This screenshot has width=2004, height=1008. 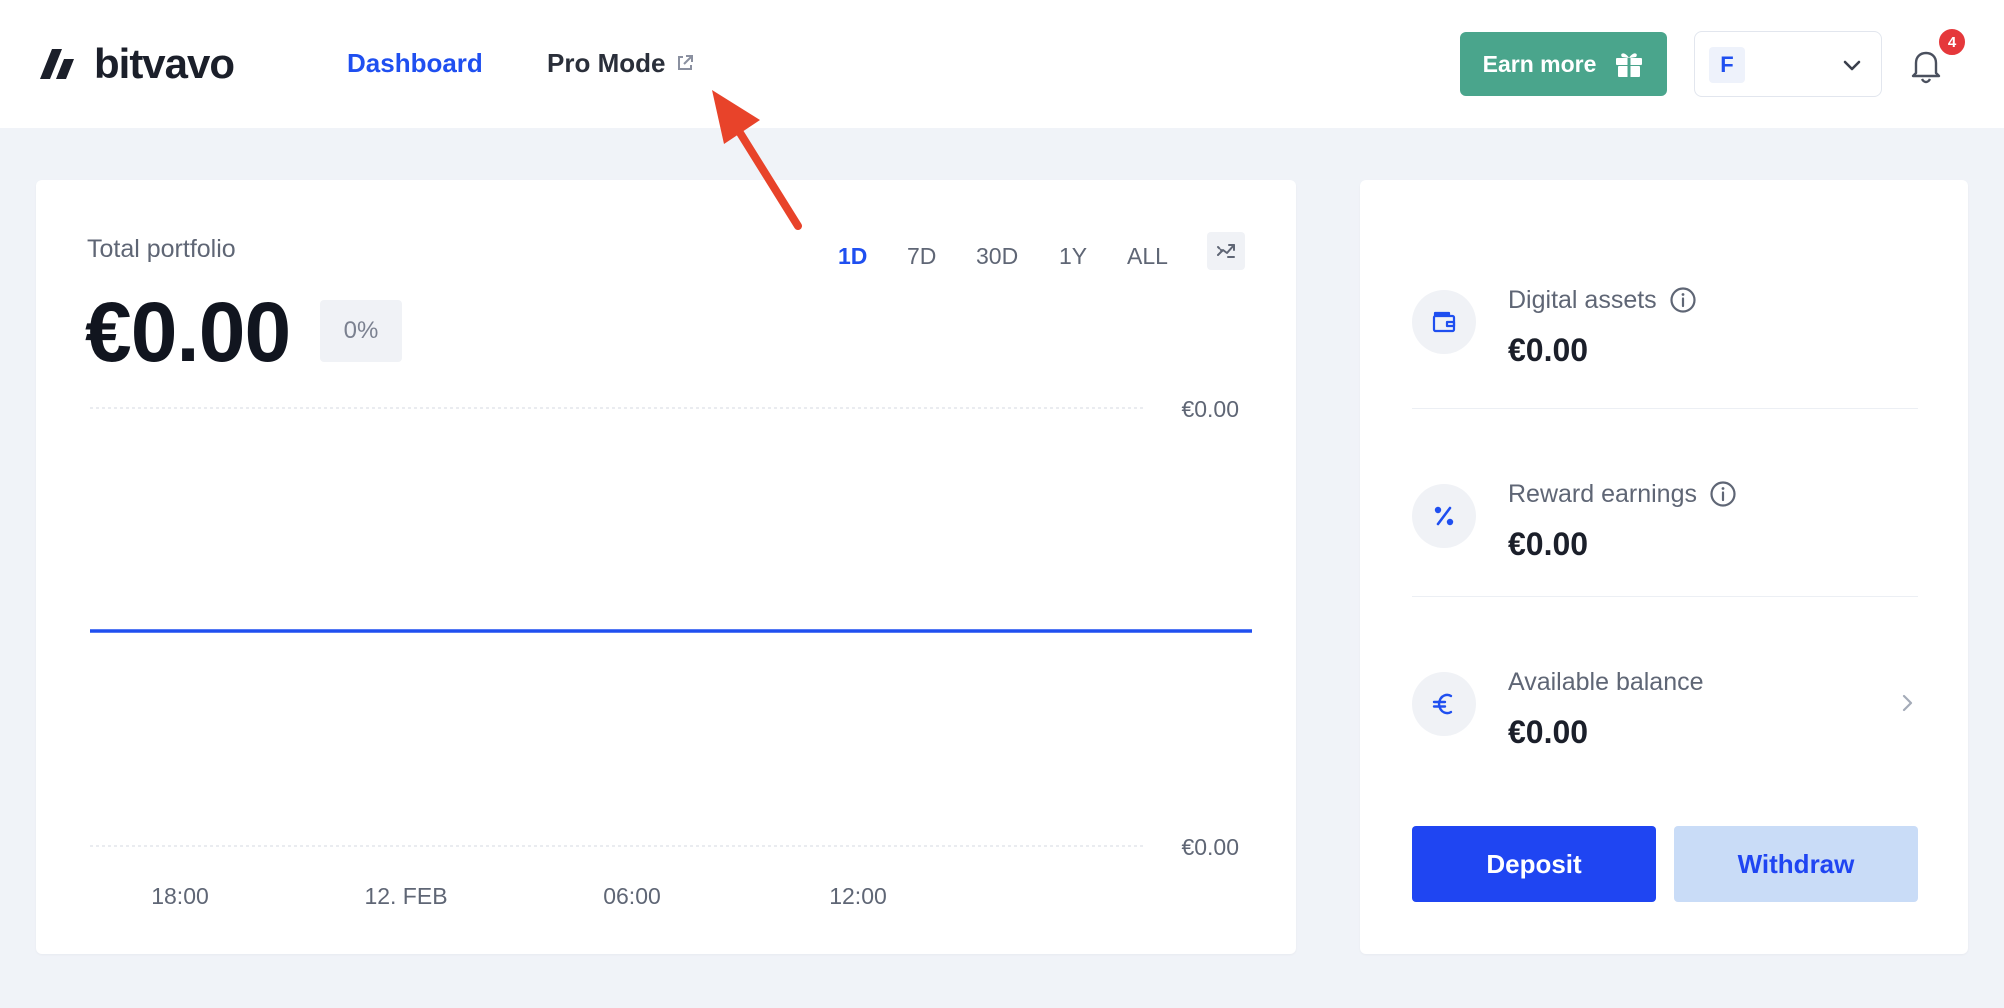 I want to click on chevron-right-icon, so click(x=1907, y=703).